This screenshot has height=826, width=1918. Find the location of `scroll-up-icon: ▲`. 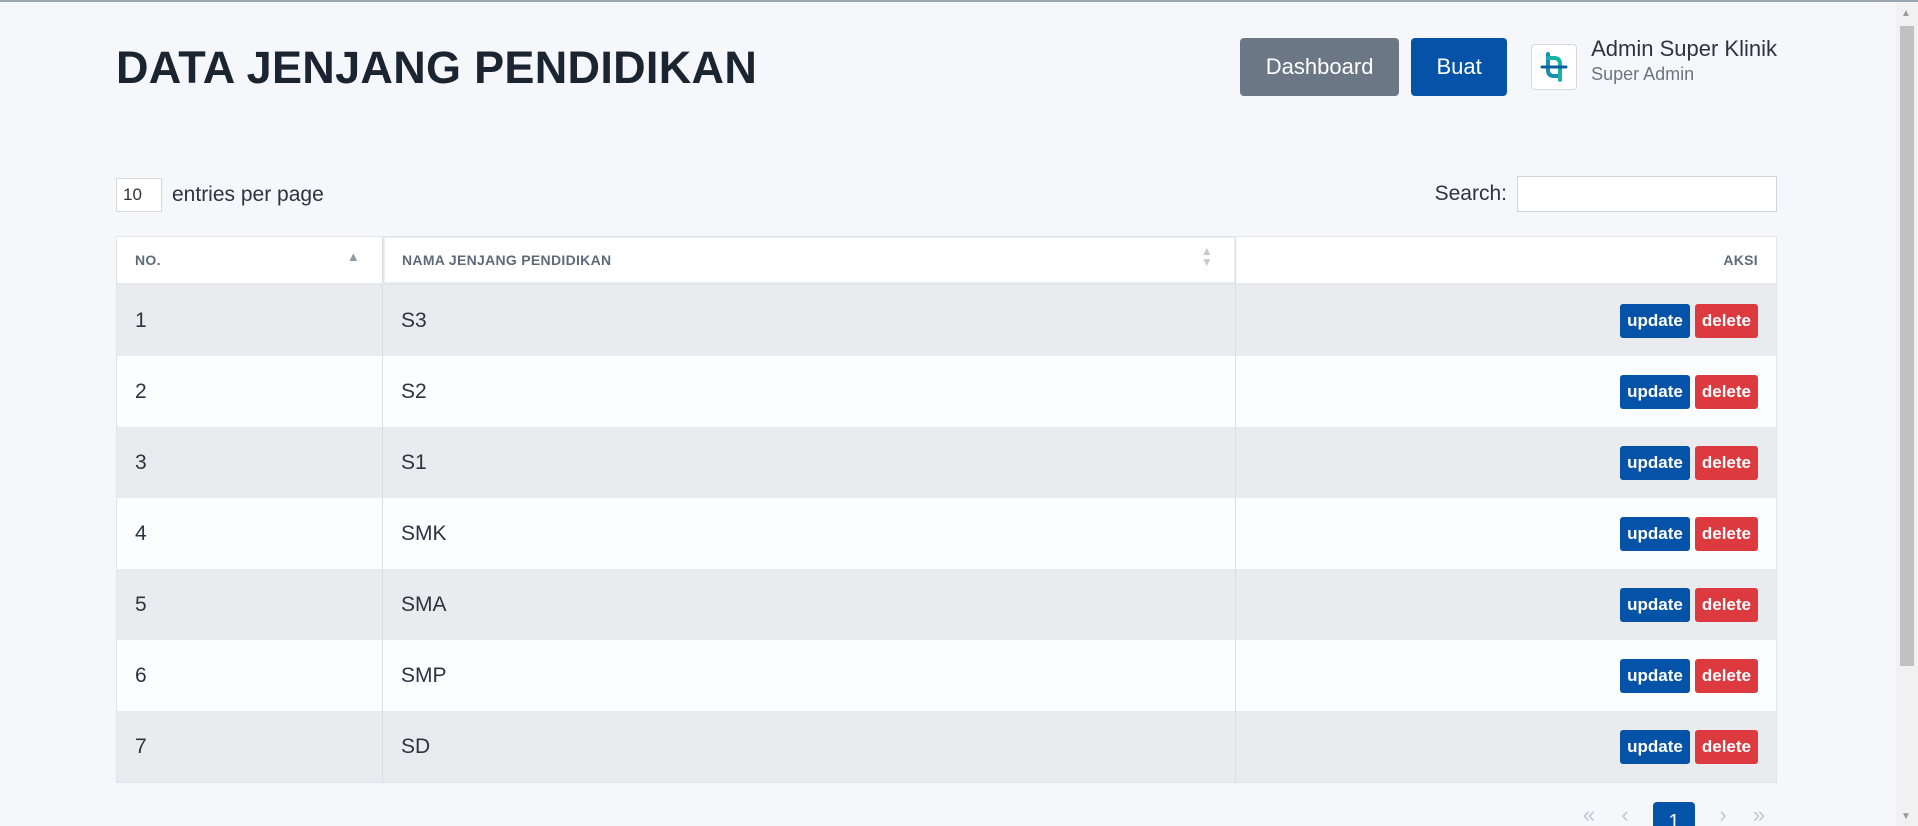

scroll-up-icon: ▲ is located at coordinates (1906, 13).